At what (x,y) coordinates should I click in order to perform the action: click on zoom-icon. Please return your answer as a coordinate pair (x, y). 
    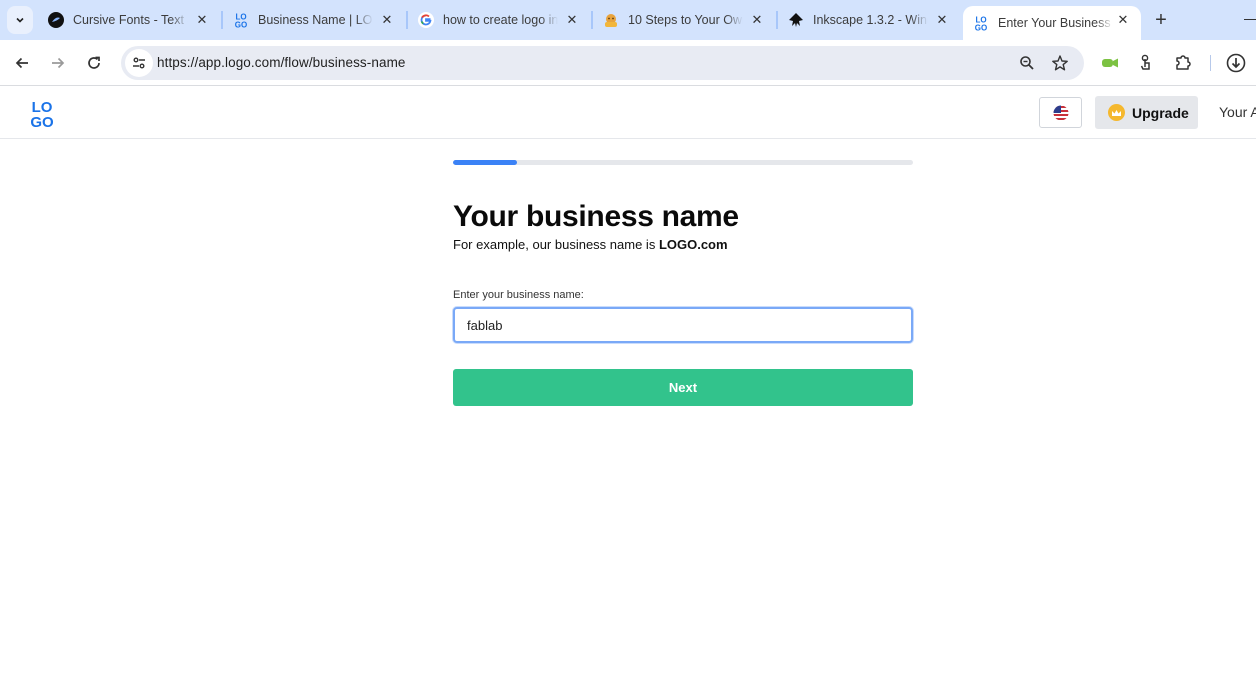
    Looking at the image, I should click on (1027, 63).